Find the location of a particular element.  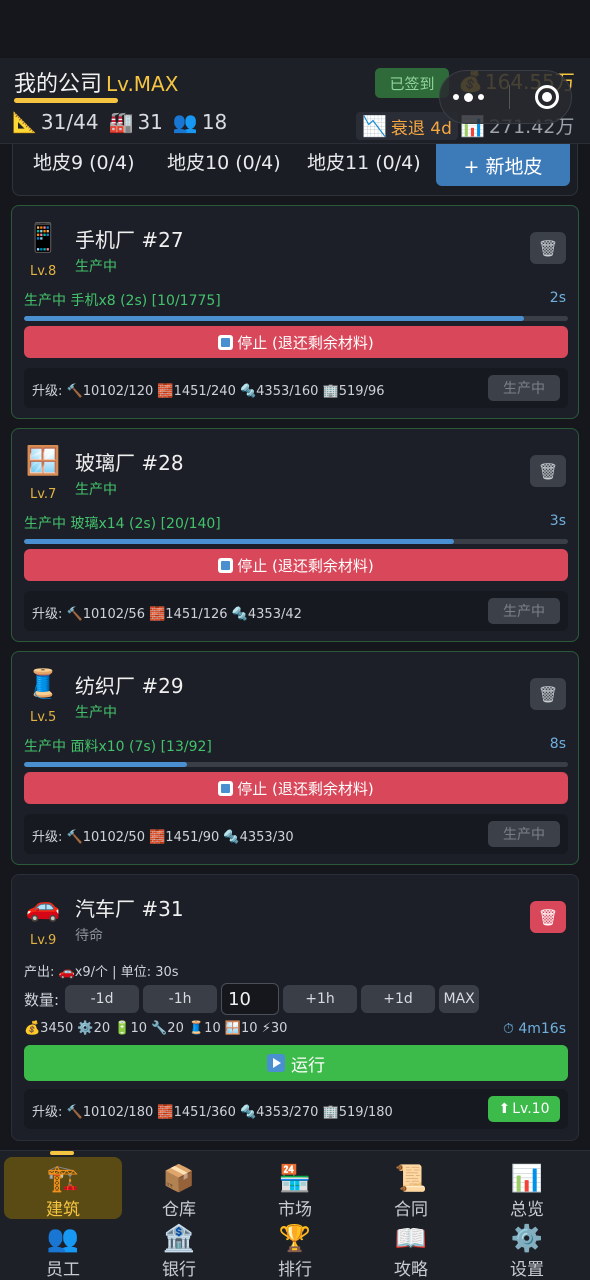

factory-count-value: 31 is located at coordinates (150, 122).